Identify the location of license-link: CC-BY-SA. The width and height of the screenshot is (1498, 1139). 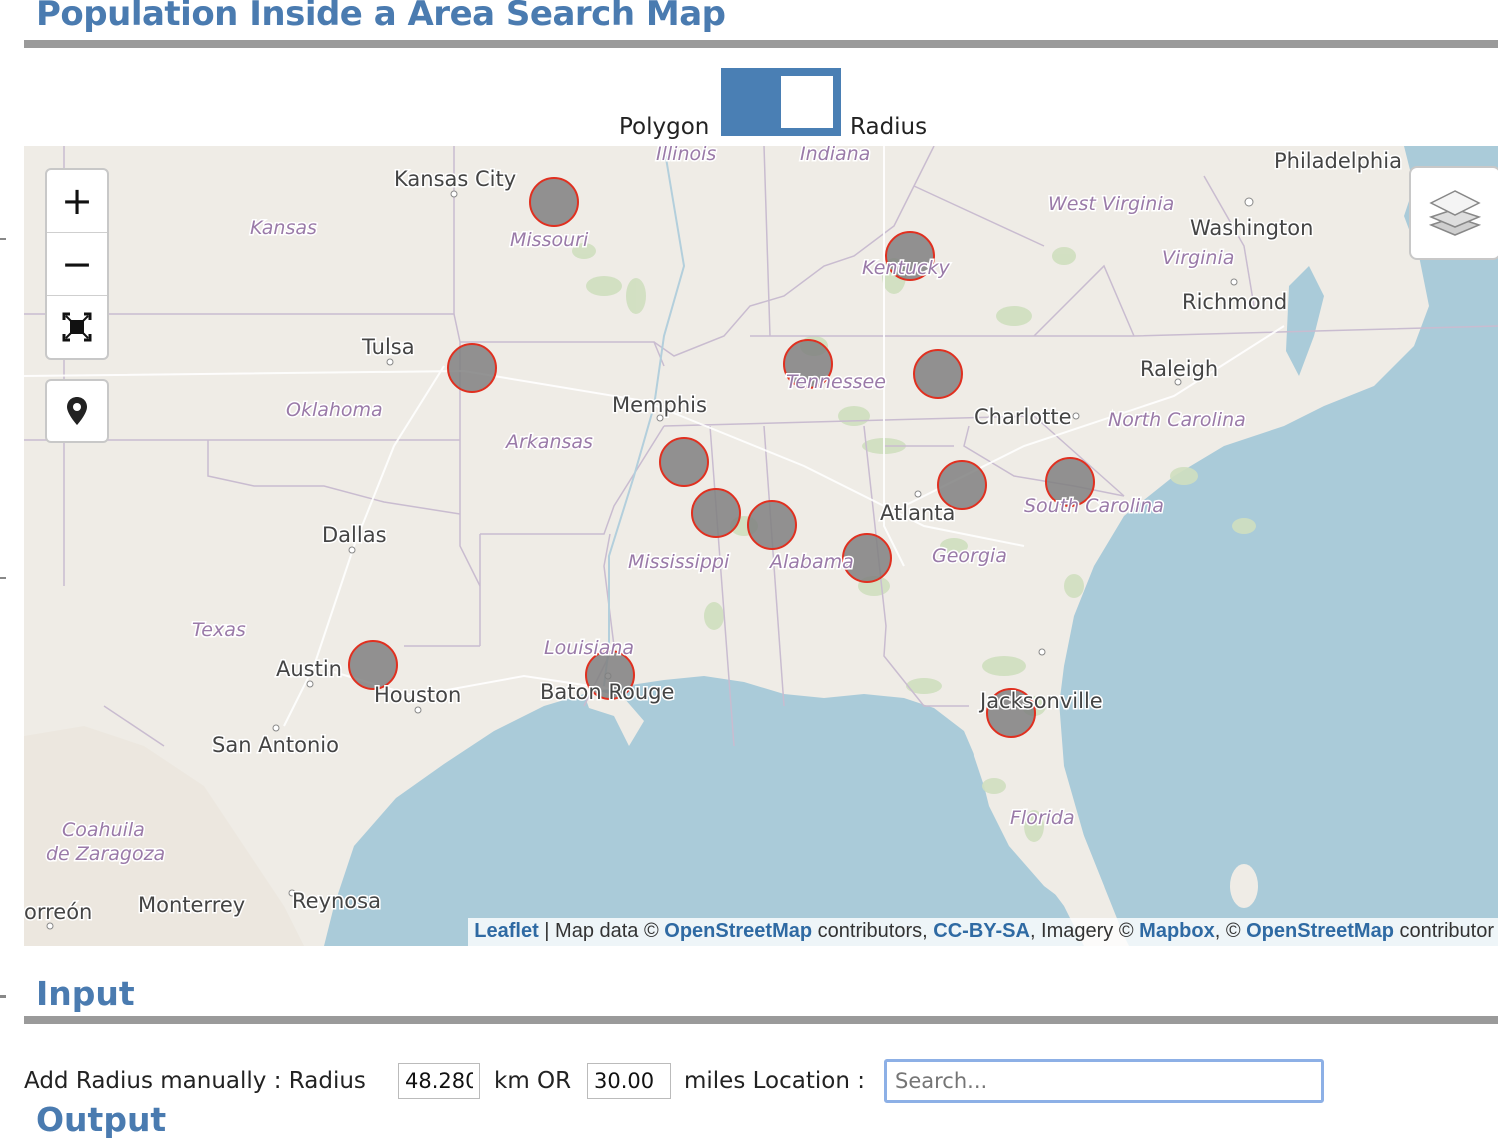
(981, 931).